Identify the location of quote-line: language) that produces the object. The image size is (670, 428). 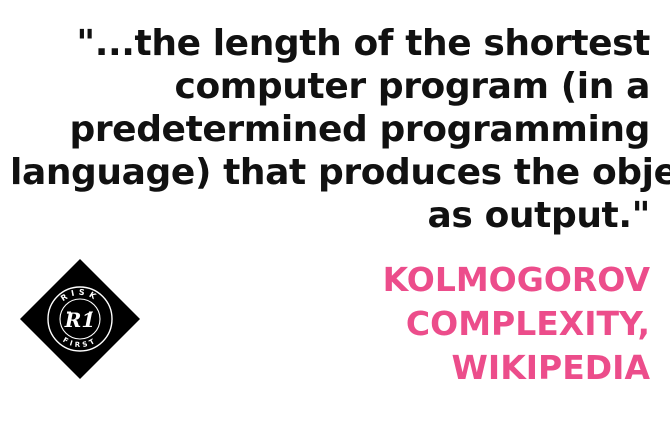
(340, 172).